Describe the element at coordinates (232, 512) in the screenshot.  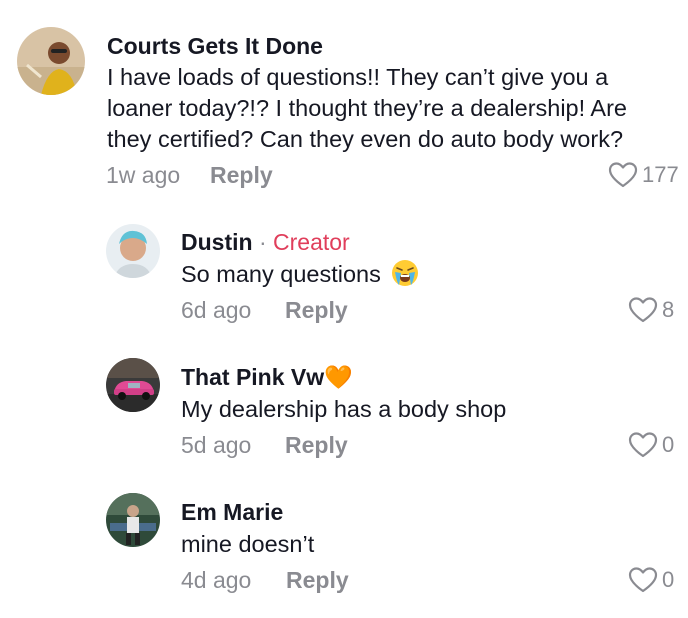
I see `username: Em Marie` at that location.